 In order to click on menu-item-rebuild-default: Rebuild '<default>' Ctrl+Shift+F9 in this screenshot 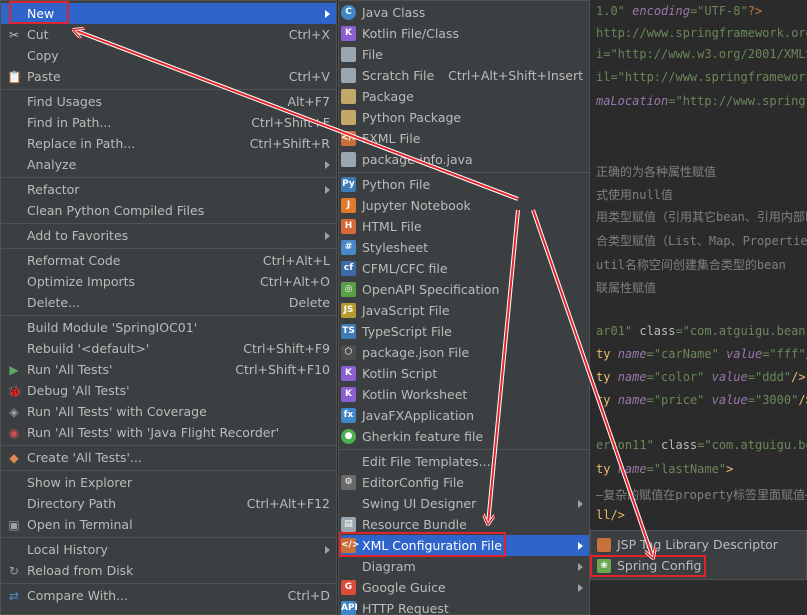, I will do `click(168, 348)`.